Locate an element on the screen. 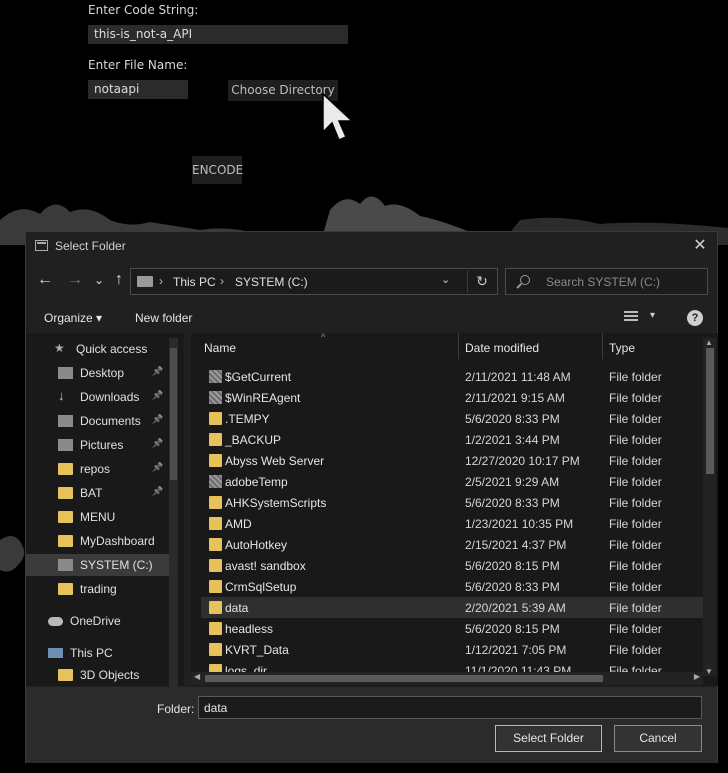 This screenshot has width=728, height=773. sidebar-item-repos: repos 📌 is located at coordinates (101, 469).